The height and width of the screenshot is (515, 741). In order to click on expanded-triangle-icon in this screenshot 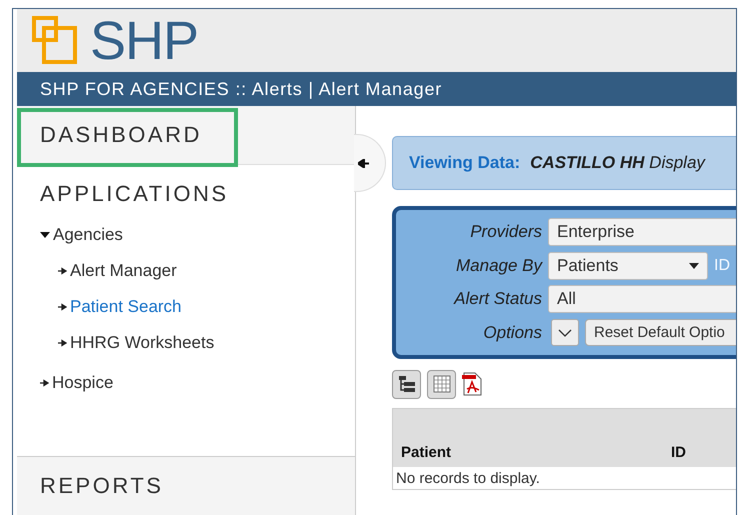, I will do `click(45, 234)`.